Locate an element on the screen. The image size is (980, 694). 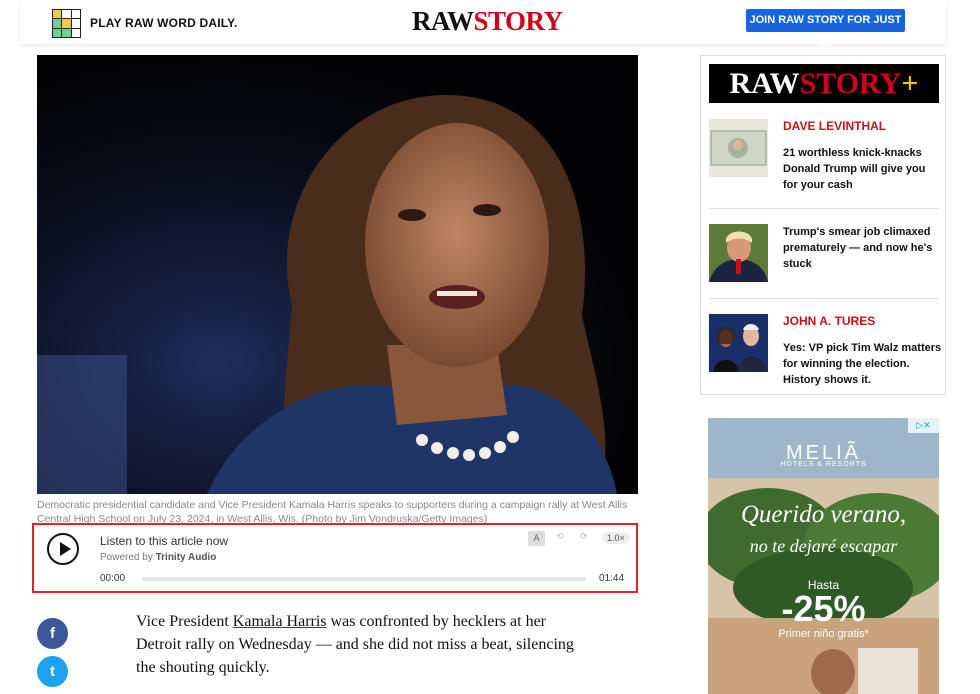
money-thumbnail is located at coordinates (738, 148).